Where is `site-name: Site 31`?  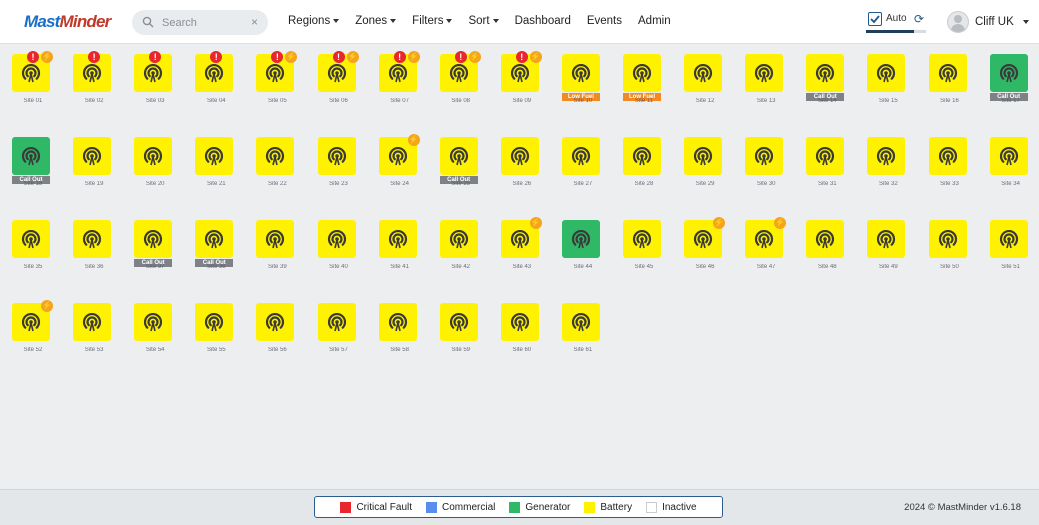 site-name: Site 31 is located at coordinates (827, 184).